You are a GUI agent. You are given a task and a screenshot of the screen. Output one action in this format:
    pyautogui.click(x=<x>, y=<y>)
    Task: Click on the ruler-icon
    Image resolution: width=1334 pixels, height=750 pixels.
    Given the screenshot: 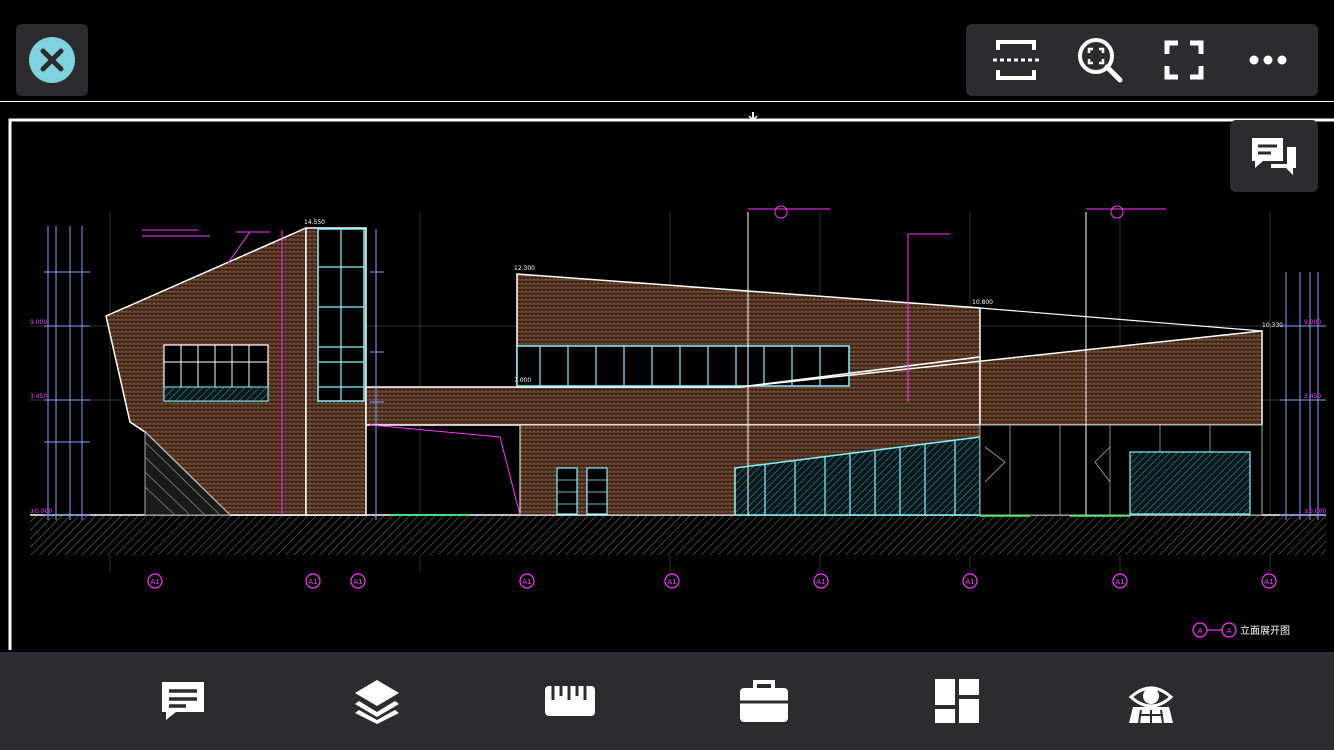 What is the action you would take?
    pyautogui.click(x=570, y=701)
    